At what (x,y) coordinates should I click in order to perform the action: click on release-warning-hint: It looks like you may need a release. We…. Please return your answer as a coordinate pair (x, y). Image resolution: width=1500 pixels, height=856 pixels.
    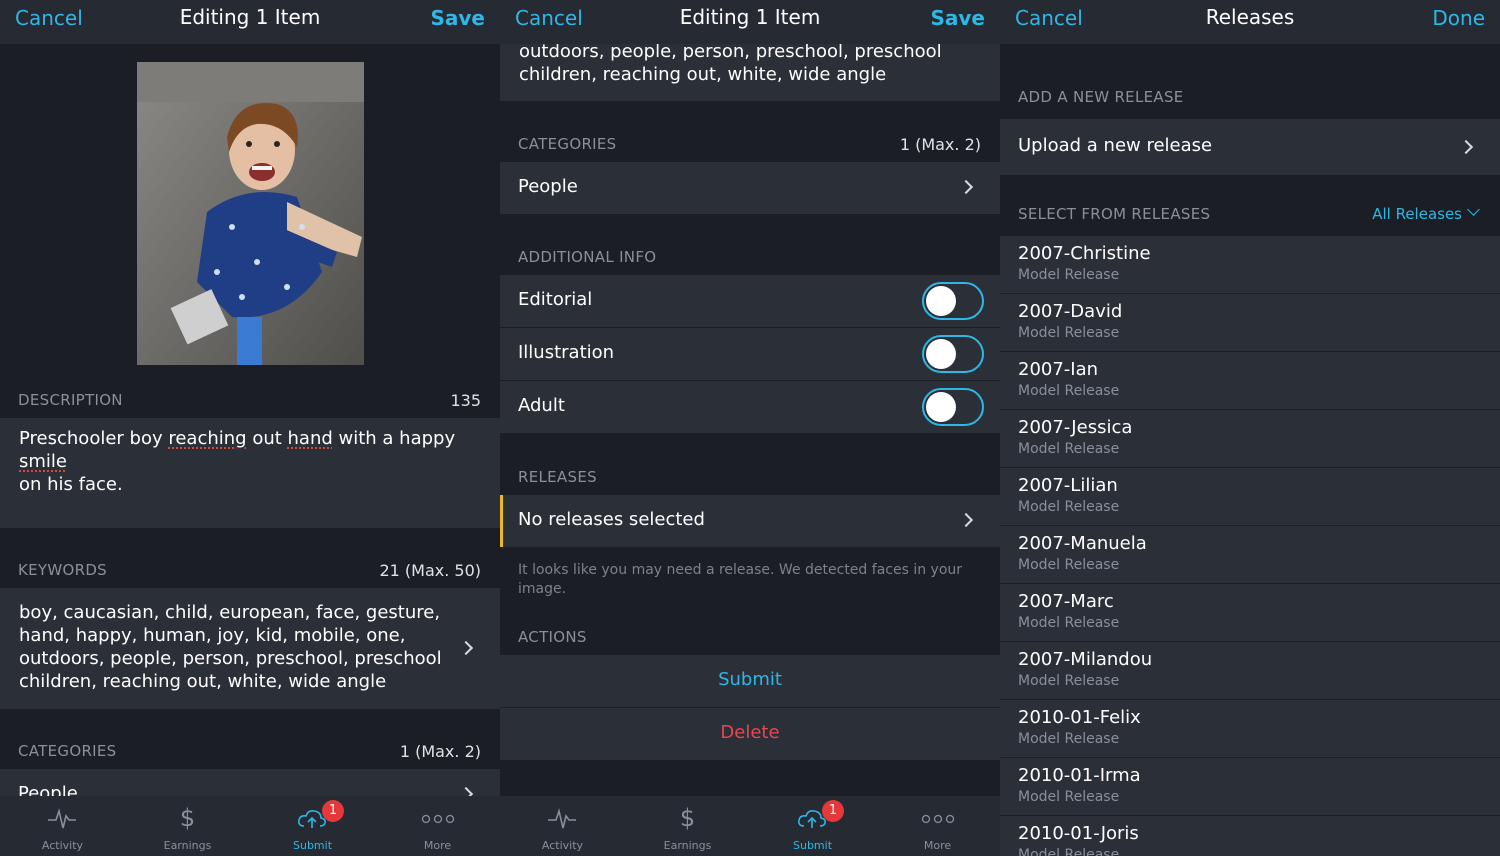
    Looking at the image, I should click on (753, 580).